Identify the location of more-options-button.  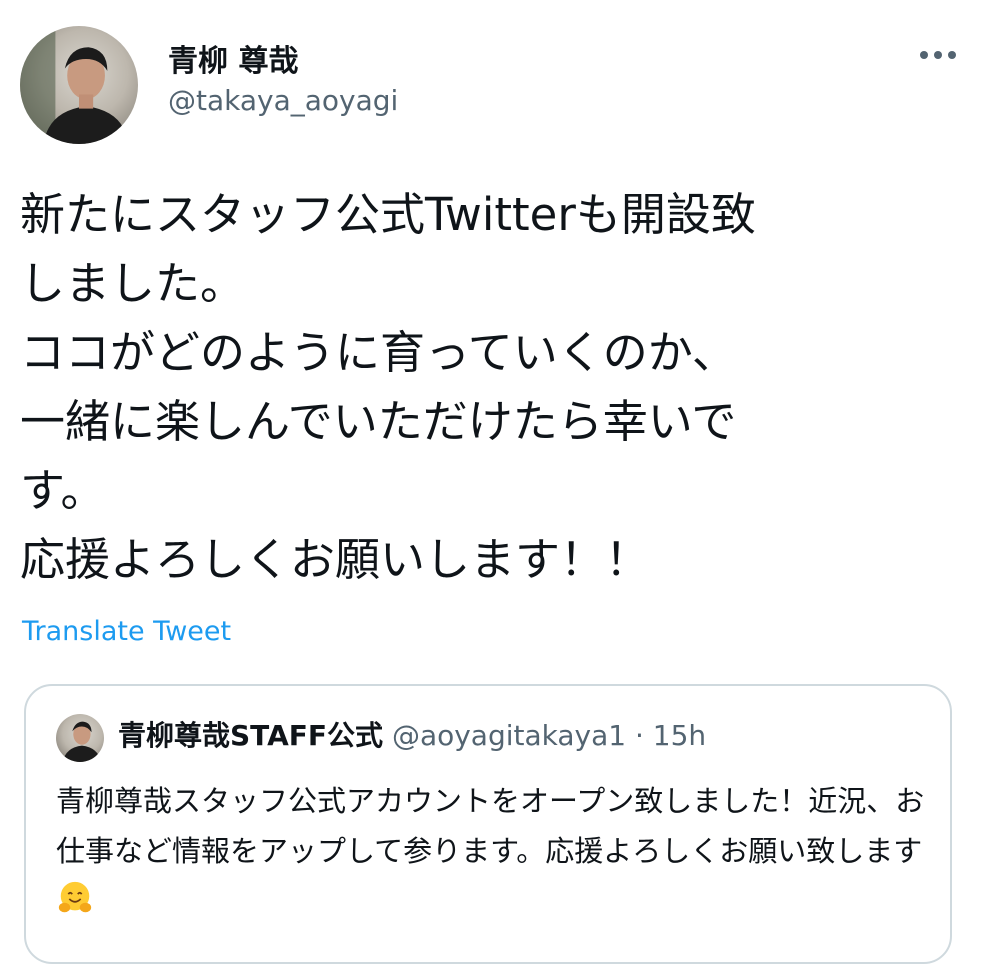
(938, 55).